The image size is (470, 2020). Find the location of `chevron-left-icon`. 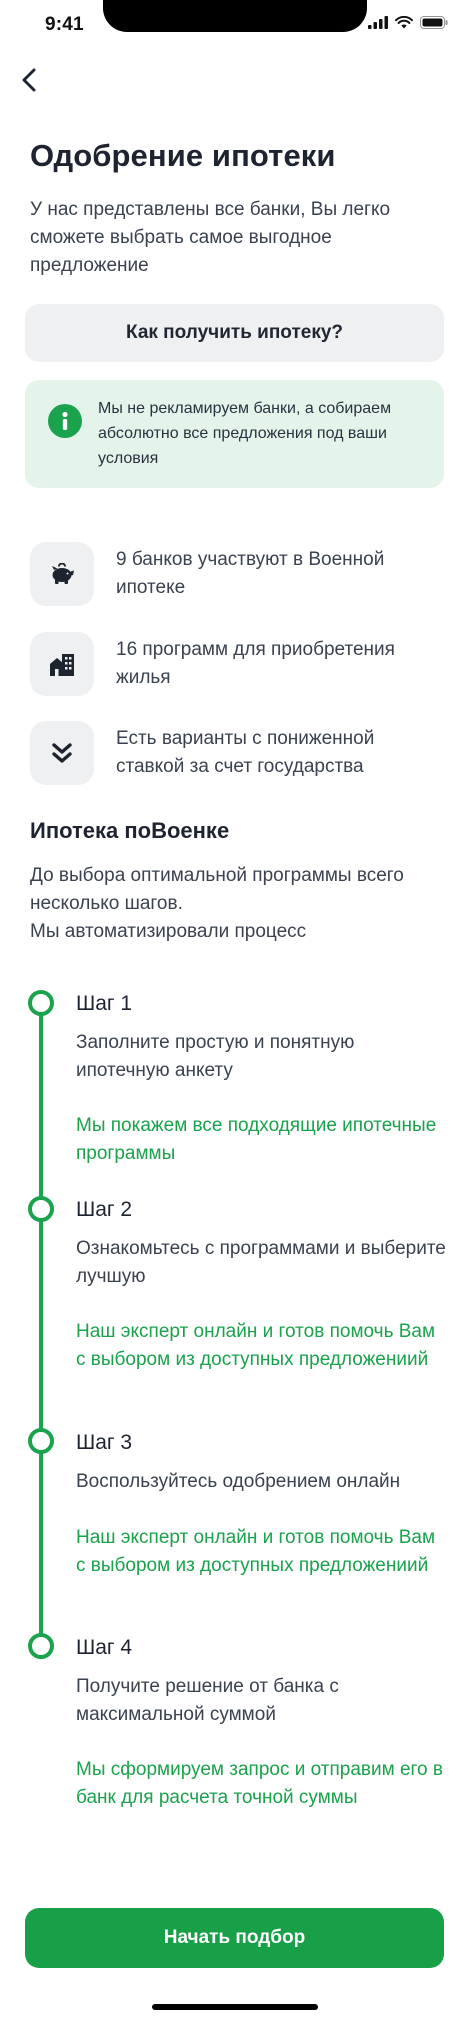

chevron-left-icon is located at coordinates (29, 80).